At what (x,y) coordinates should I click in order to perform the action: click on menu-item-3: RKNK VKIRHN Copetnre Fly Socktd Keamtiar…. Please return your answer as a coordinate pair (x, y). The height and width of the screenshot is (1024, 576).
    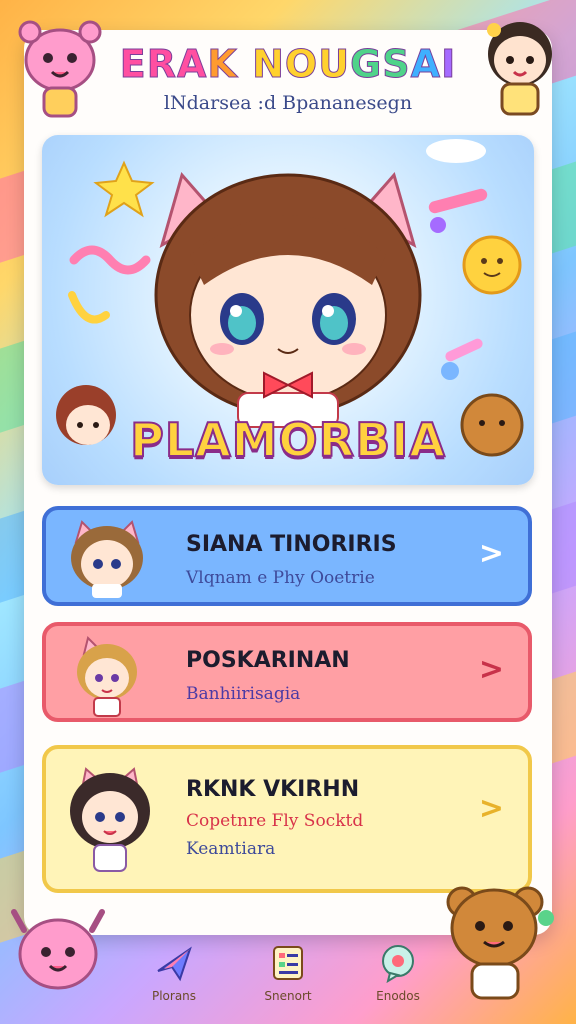
    Looking at the image, I should click on (287, 819).